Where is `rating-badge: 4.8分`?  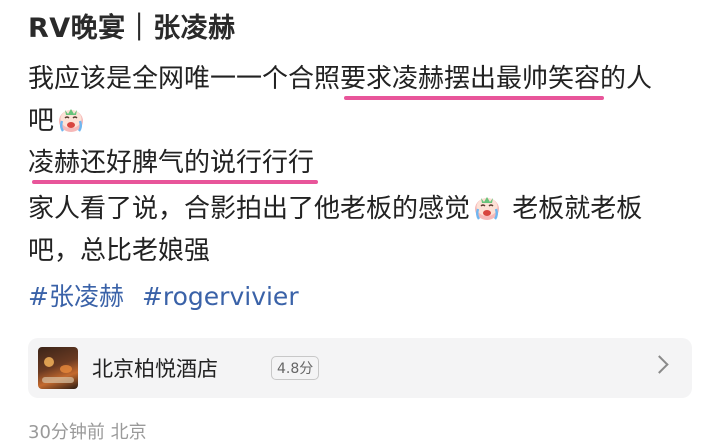
rating-badge: 4.8分 is located at coordinates (295, 368).